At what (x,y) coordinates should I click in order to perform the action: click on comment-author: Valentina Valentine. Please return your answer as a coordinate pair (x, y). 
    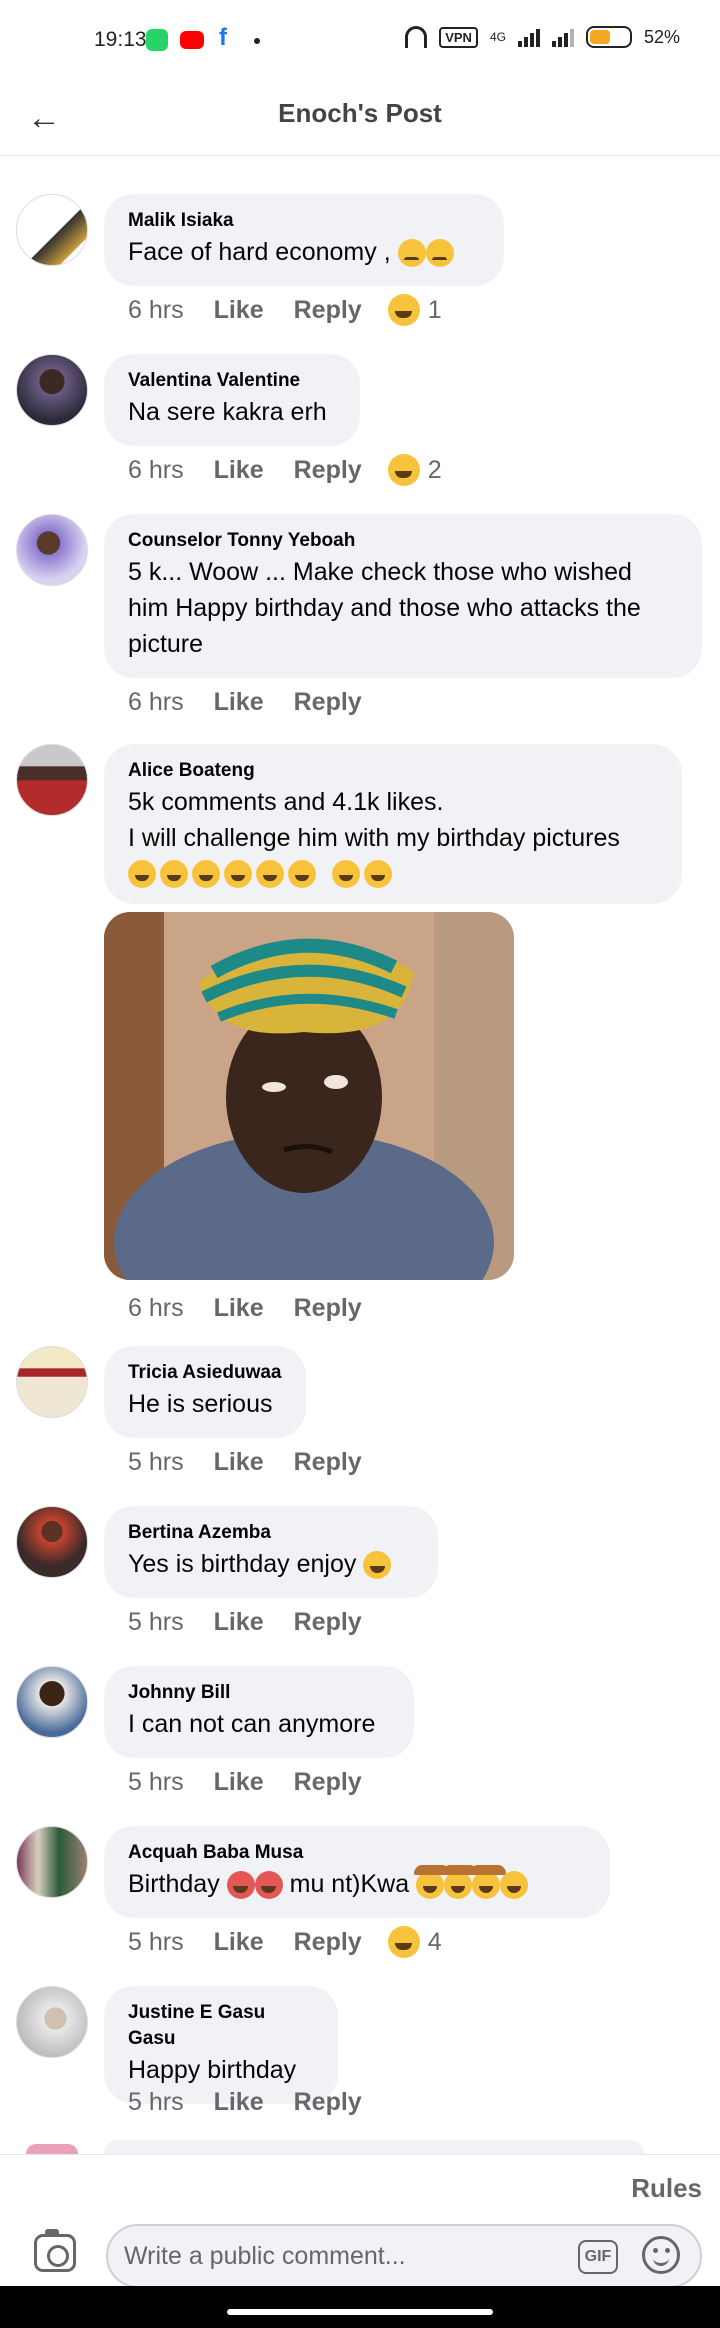
    Looking at the image, I should click on (232, 381).